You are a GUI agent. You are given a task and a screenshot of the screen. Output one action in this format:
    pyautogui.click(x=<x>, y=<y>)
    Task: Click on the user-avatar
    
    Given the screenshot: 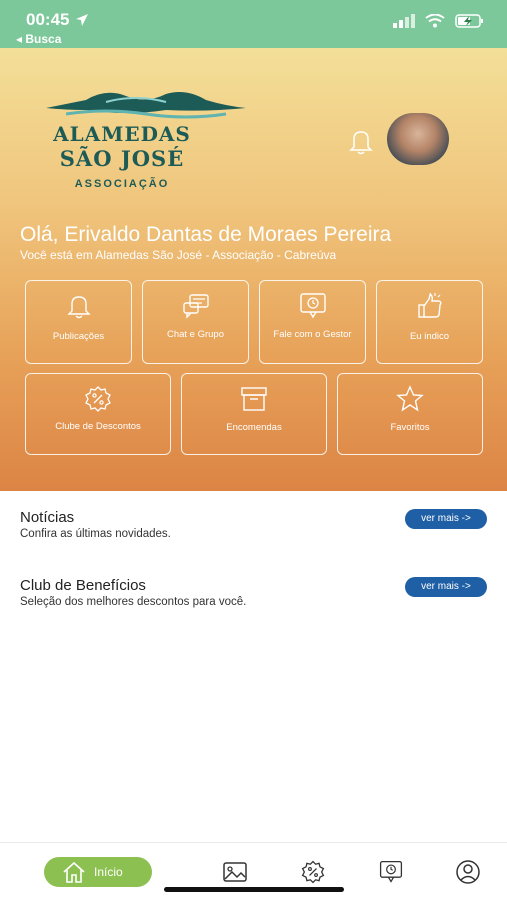 What is the action you would take?
    pyautogui.click(x=418, y=139)
    